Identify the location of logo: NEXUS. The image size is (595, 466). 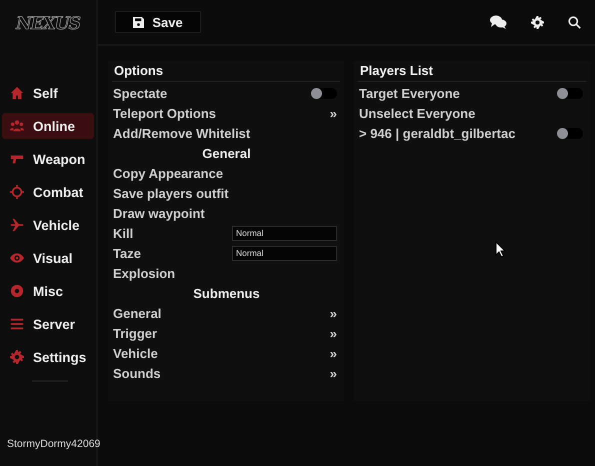
(48, 24).